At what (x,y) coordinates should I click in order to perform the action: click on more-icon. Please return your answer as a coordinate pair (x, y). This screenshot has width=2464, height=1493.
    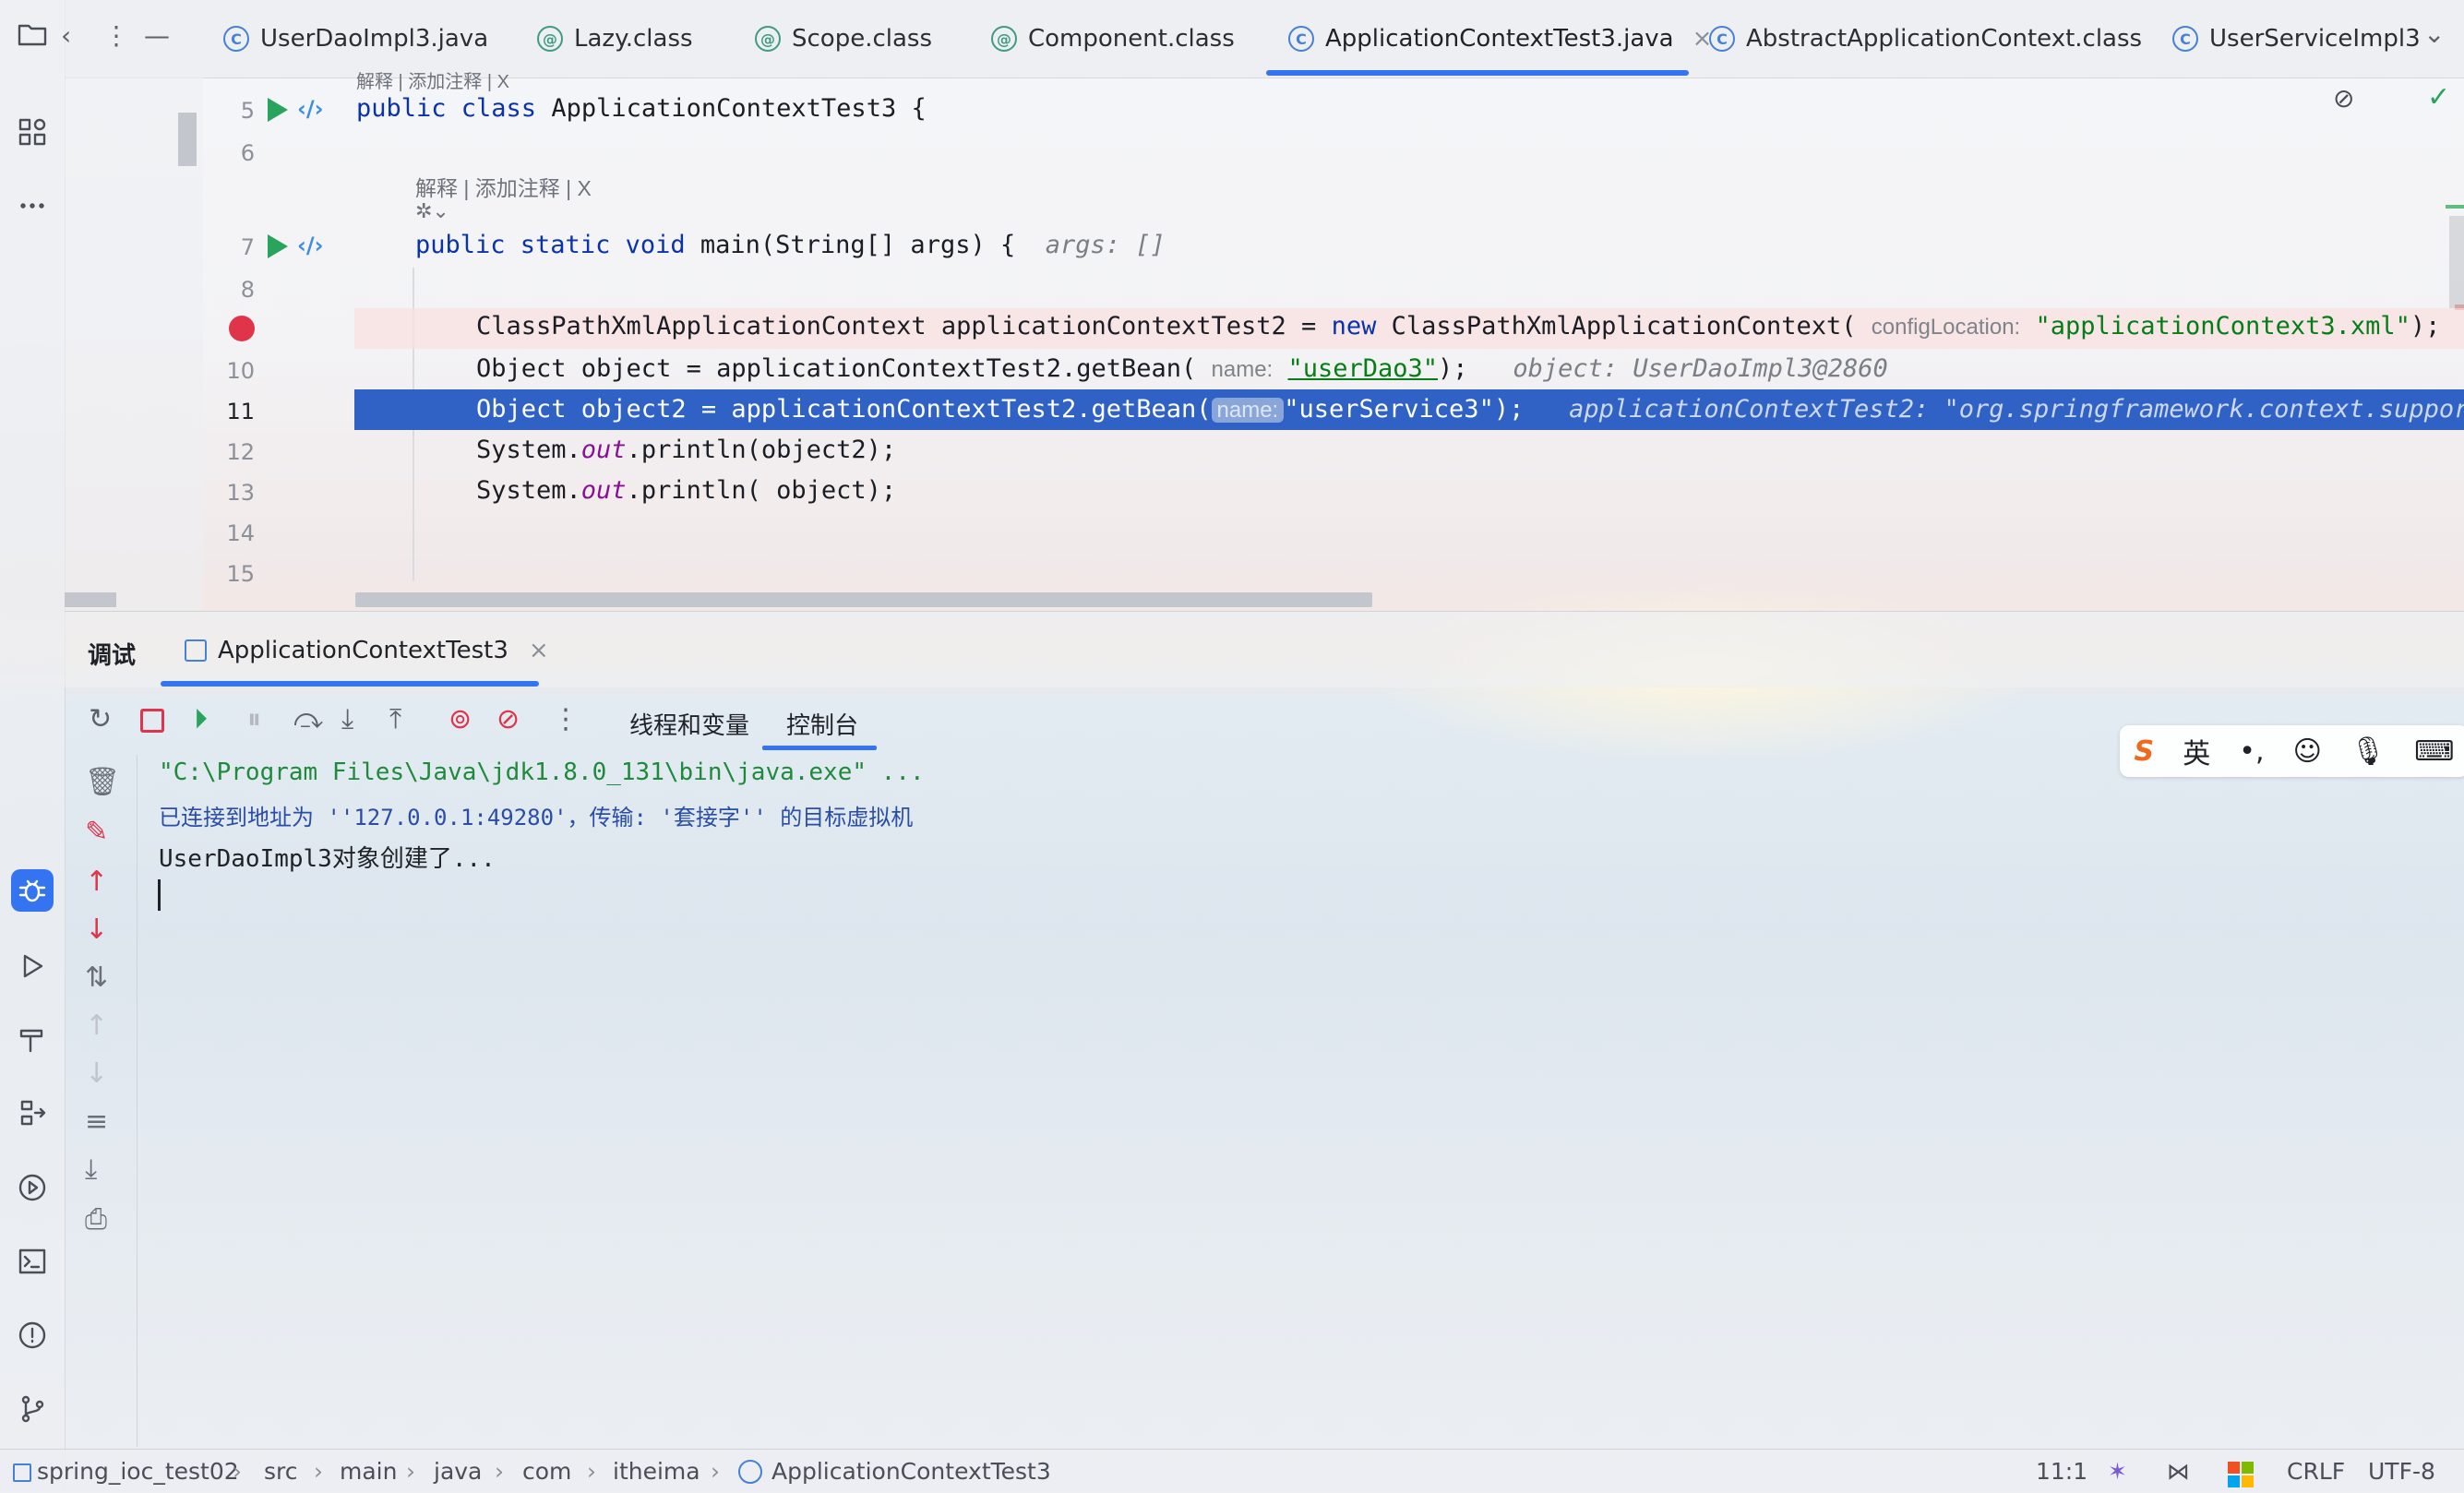
    Looking at the image, I should click on (32, 206).